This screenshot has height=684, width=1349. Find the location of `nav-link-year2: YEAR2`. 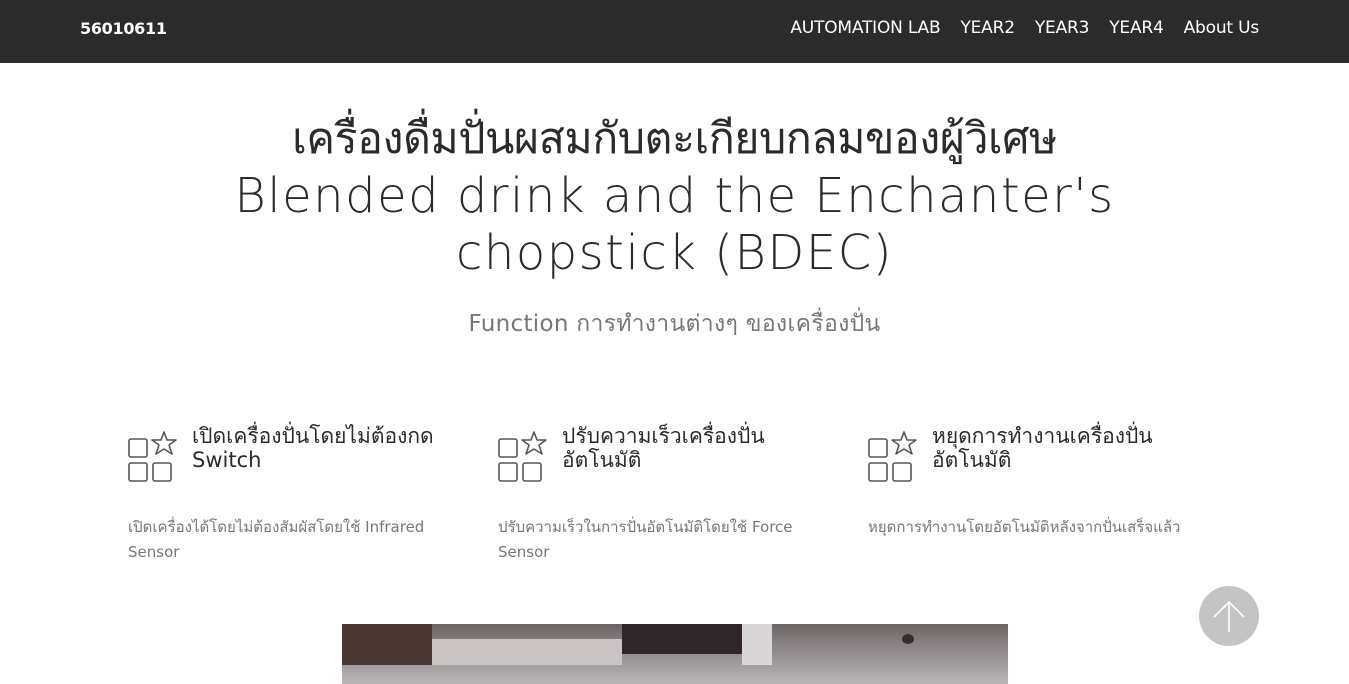

nav-link-year2: YEAR2 is located at coordinates (987, 28).